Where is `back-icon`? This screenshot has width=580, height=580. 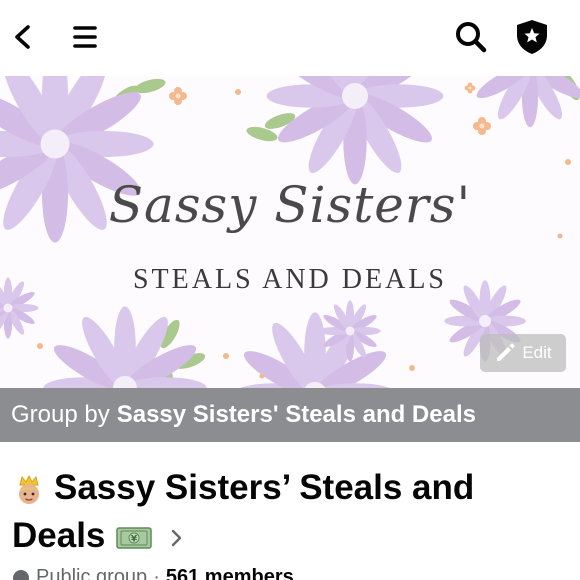
back-icon is located at coordinates (22, 37).